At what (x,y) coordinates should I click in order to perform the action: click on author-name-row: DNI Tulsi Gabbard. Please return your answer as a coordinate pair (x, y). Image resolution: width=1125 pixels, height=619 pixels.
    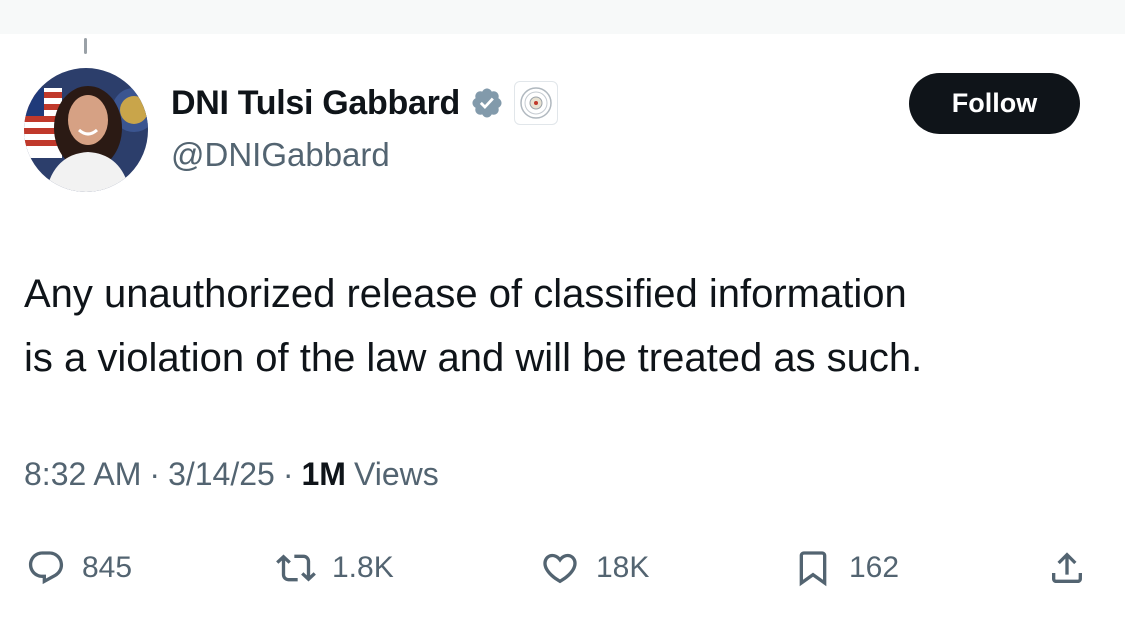
    Looking at the image, I should click on (364, 103).